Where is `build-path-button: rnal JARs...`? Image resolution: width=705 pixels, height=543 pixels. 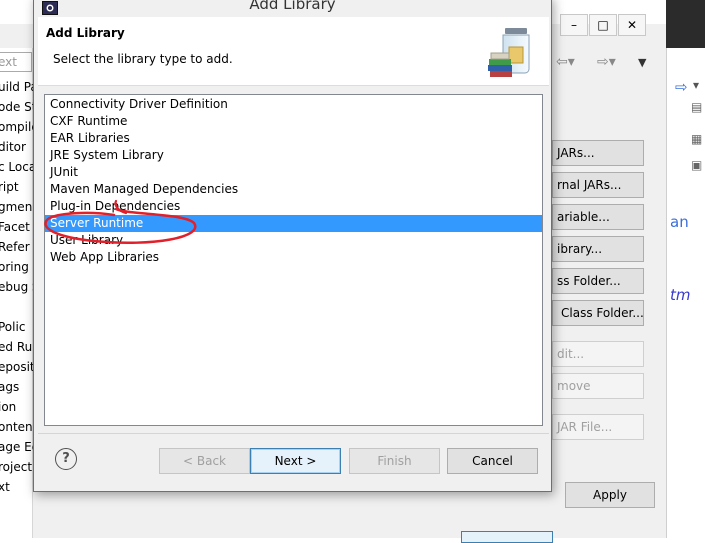 build-path-button: rnal JARs... is located at coordinates (598, 185).